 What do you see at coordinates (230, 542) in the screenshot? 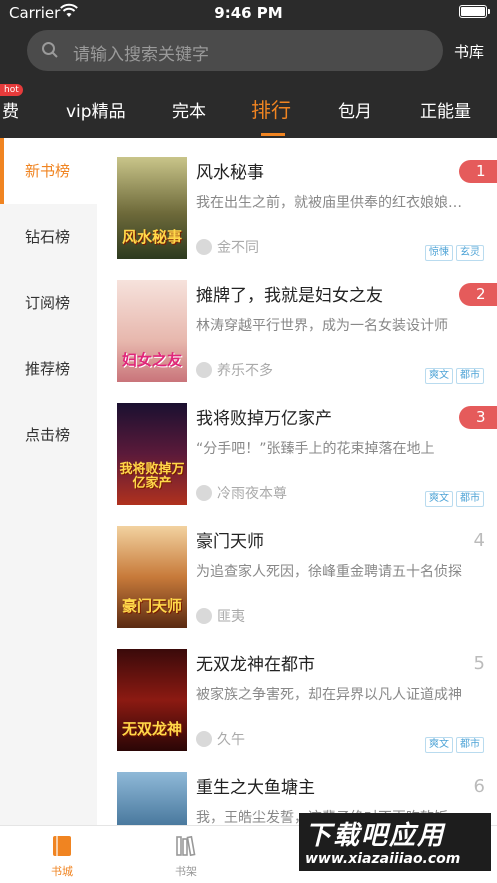
I see `book-title: 豪门天师` at bounding box center [230, 542].